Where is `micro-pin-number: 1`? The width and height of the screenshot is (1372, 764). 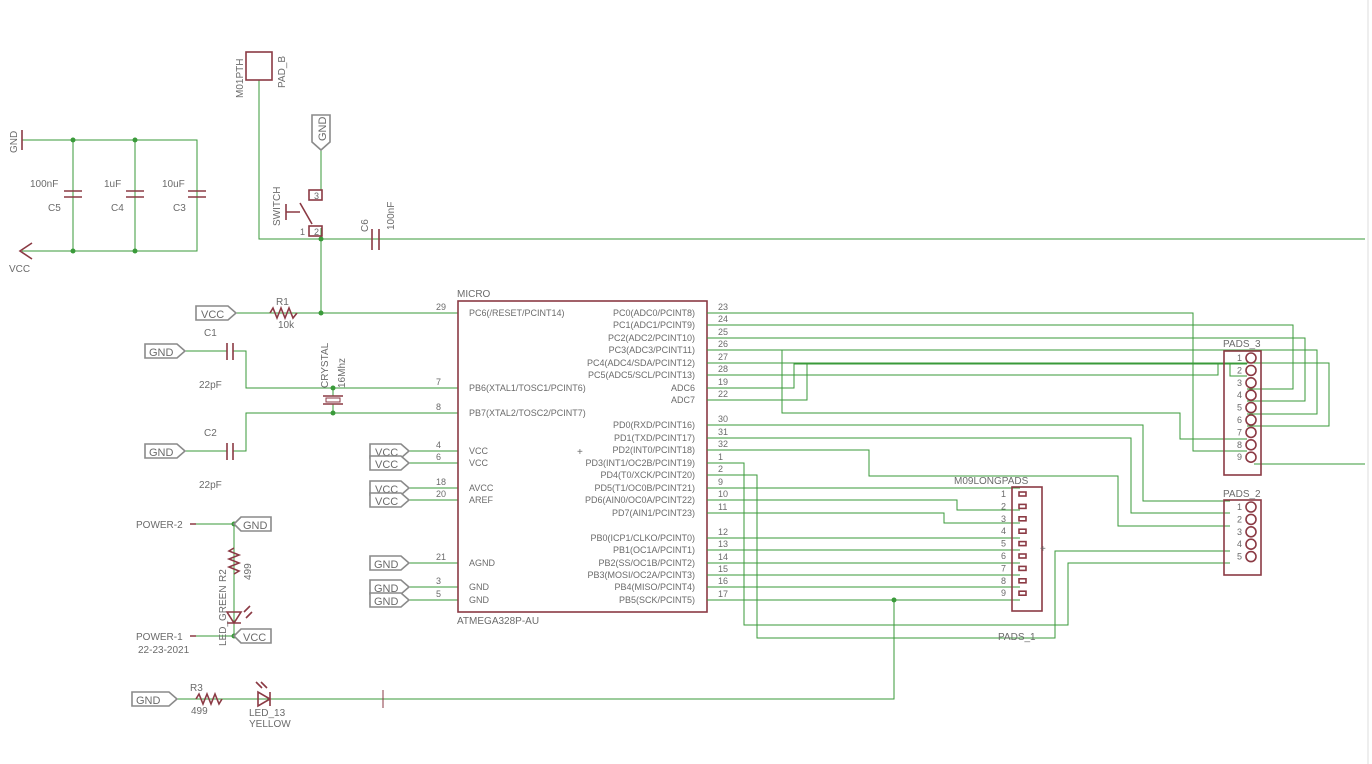 micro-pin-number: 1 is located at coordinates (720, 457).